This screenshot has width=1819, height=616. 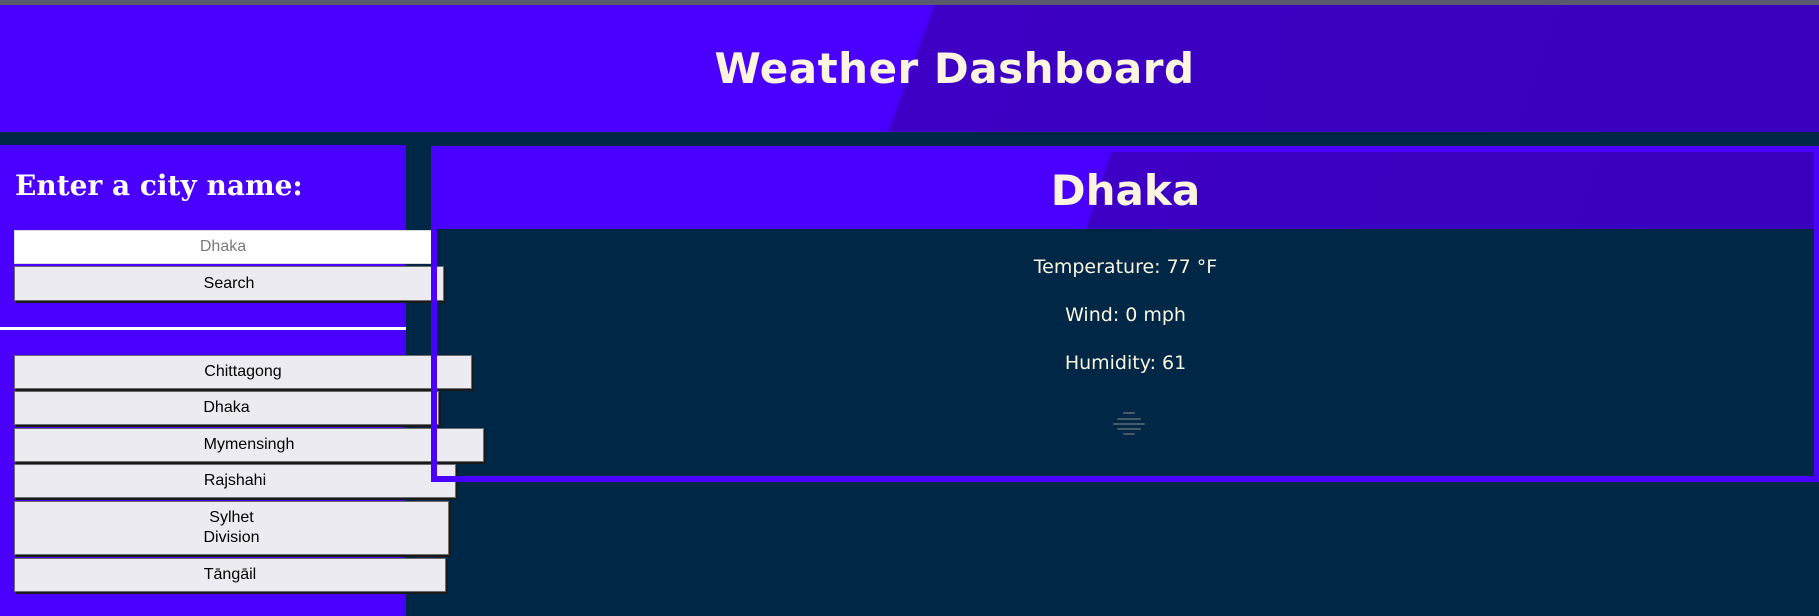 I want to click on history-city-label: Mymensingh, so click(x=249, y=444).